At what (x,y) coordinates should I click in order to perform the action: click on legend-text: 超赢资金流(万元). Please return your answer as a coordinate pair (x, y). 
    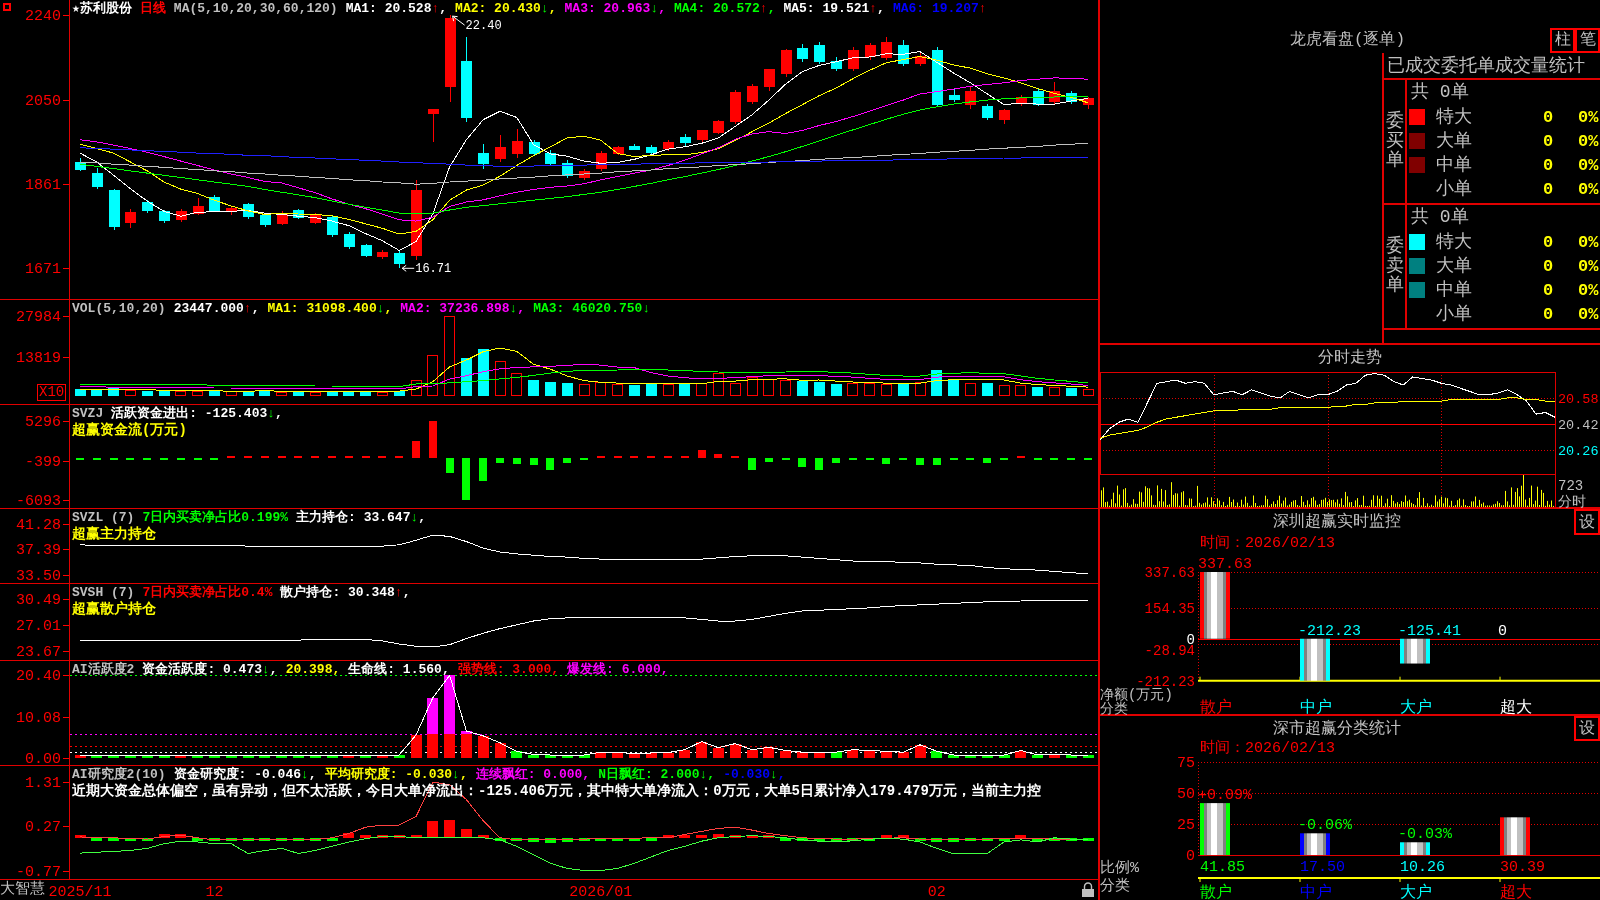
    Looking at the image, I should click on (129, 430).